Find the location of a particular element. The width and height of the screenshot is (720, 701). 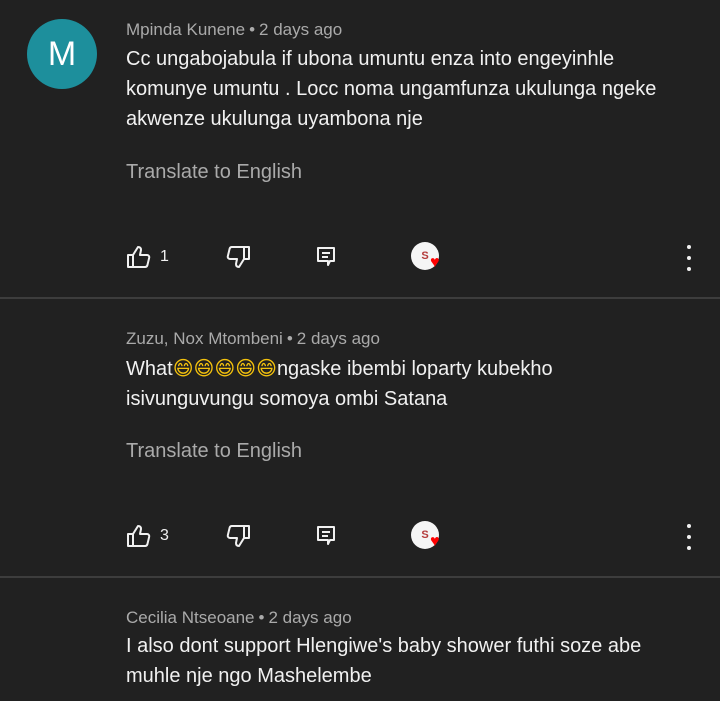

like-count: 1 is located at coordinates (164, 256).